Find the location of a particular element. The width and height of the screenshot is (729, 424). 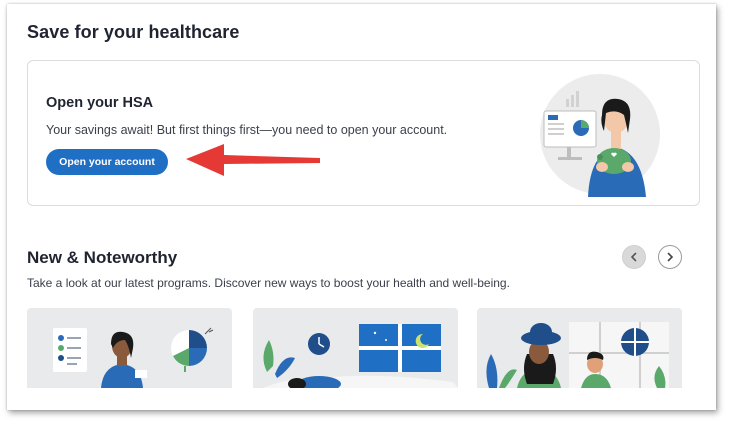

sleep-bedroom-illustration is located at coordinates (360, 356).